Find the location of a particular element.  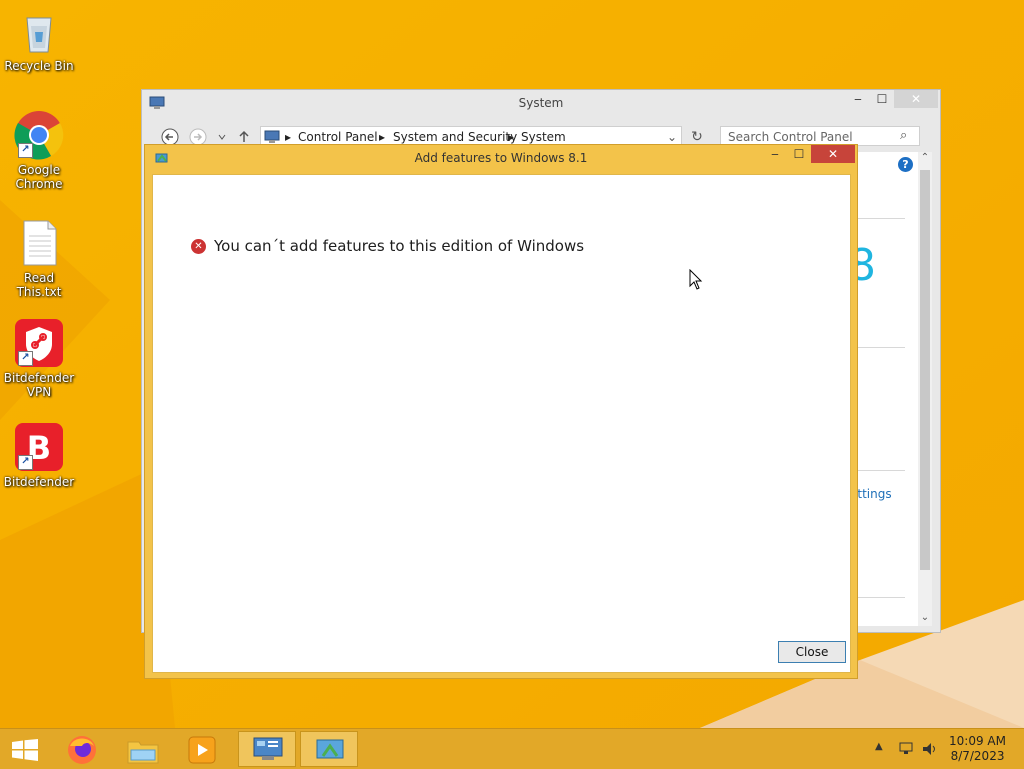

clock-time: 10:09 AM is located at coordinates (977, 741).